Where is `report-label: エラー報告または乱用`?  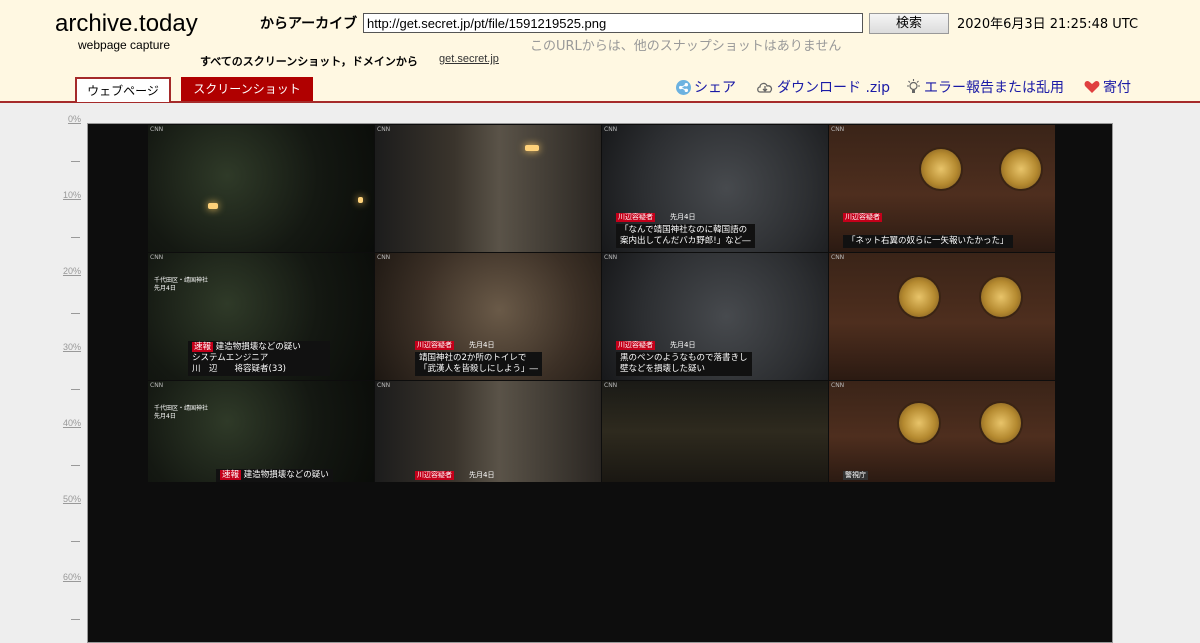 report-label: エラー報告または乱用 is located at coordinates (994, 88).